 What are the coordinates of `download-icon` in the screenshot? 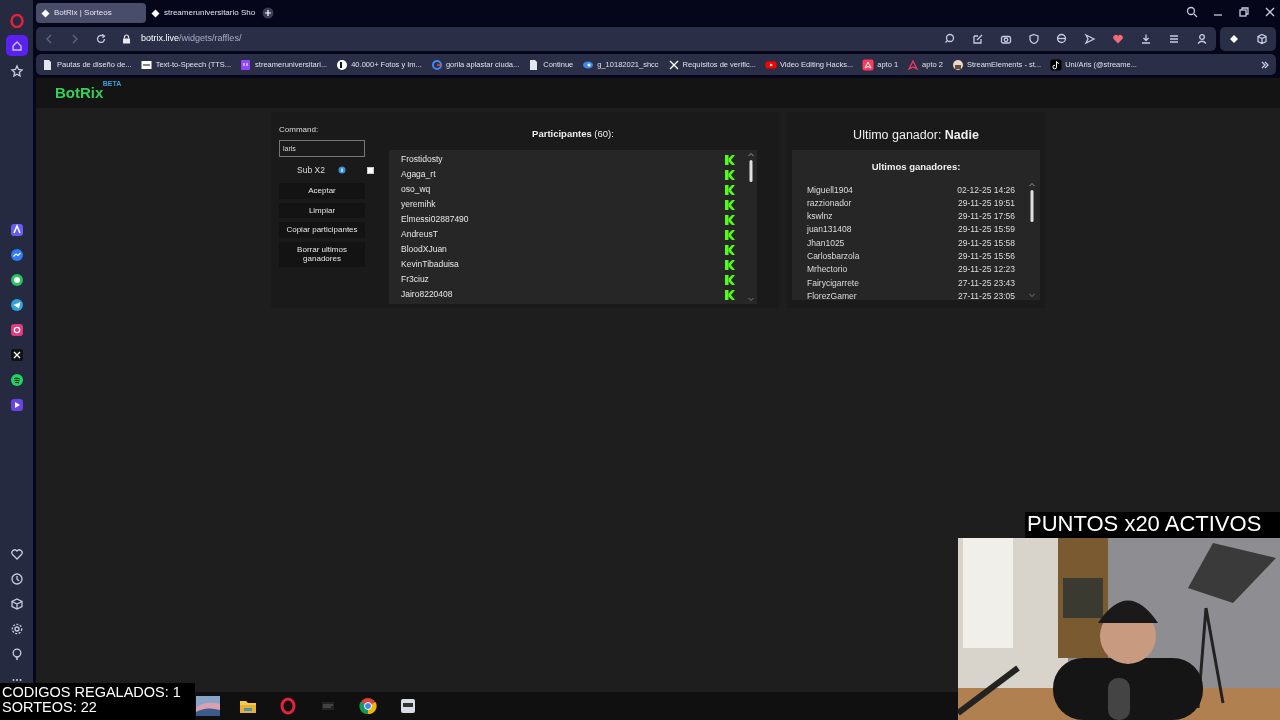 It's located at (1146, 39).